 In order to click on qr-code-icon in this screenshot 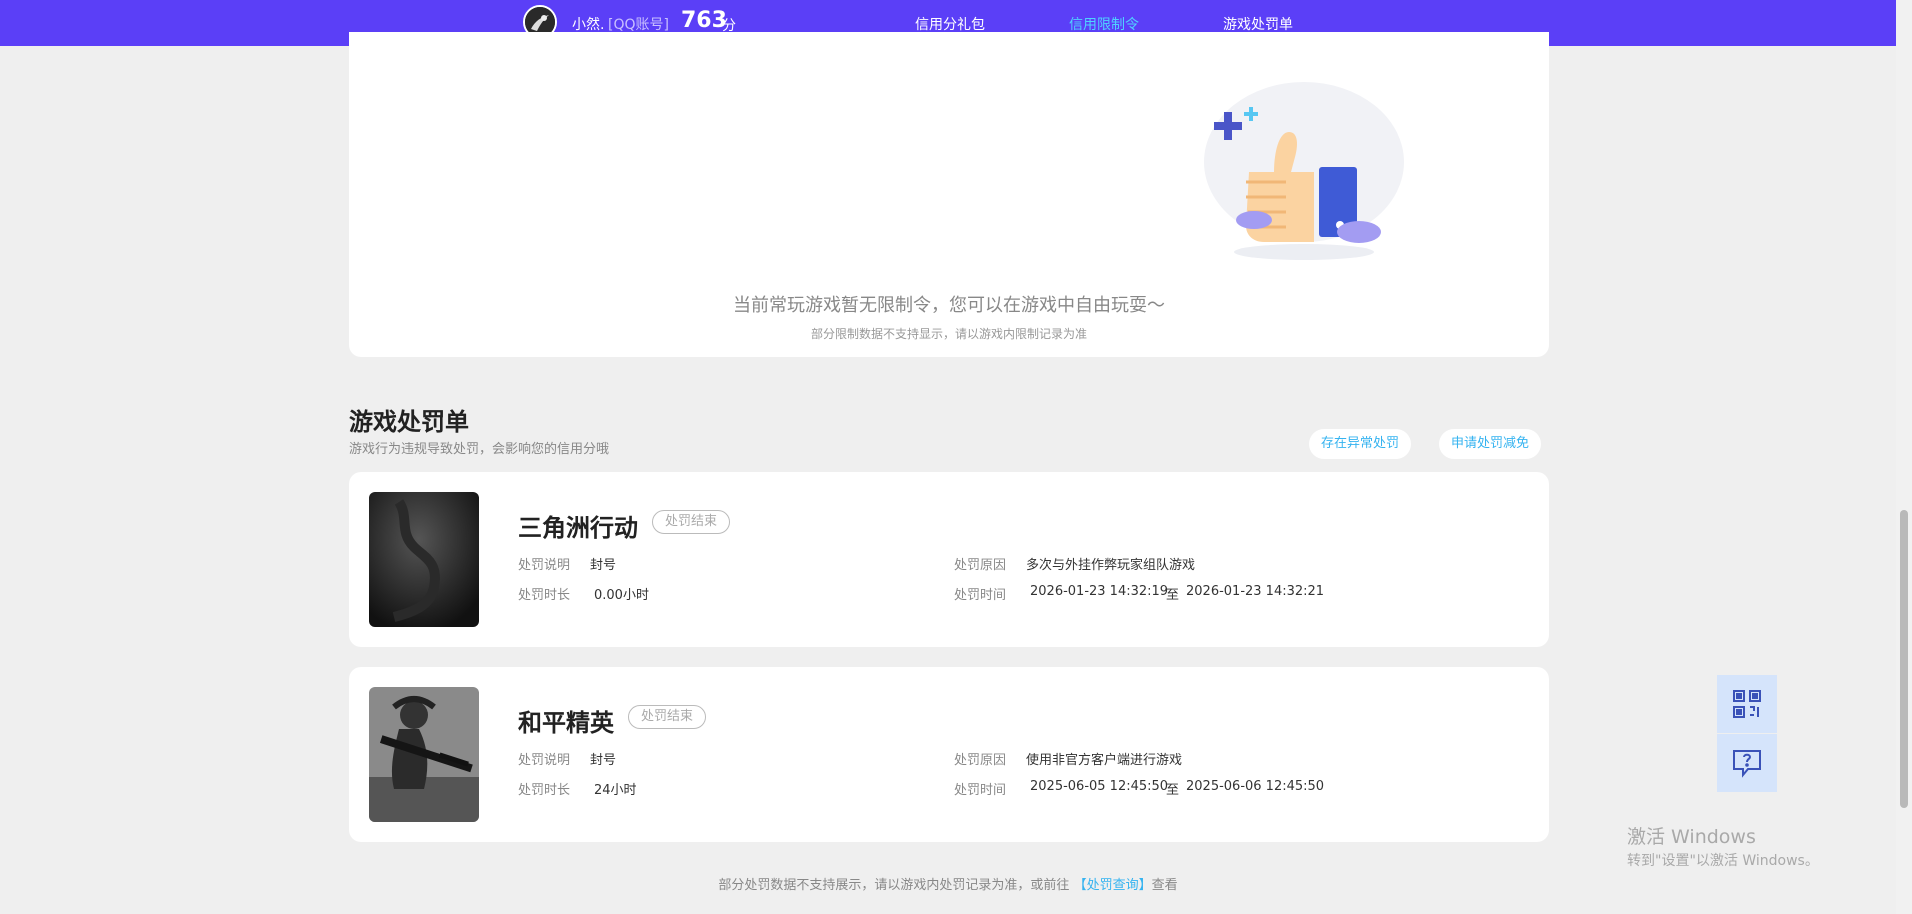, I will do `click(1747, 704)`.